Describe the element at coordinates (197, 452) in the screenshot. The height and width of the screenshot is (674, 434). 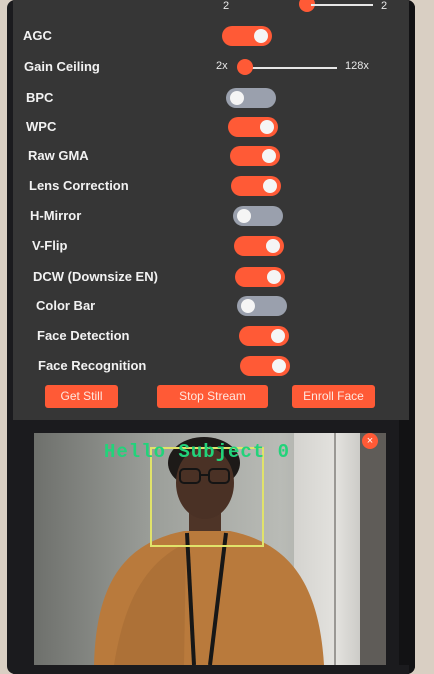
I see `recognition-overlay-text: Hello Subject 0` at that location.